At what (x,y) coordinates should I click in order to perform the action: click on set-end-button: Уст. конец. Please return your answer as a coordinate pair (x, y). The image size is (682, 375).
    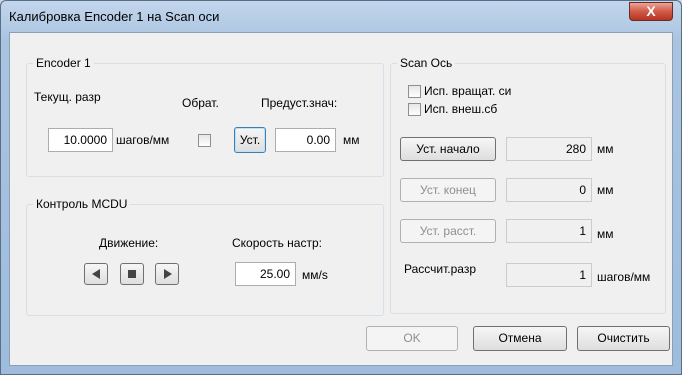
    Looking at the image, I should click on (448, 190).